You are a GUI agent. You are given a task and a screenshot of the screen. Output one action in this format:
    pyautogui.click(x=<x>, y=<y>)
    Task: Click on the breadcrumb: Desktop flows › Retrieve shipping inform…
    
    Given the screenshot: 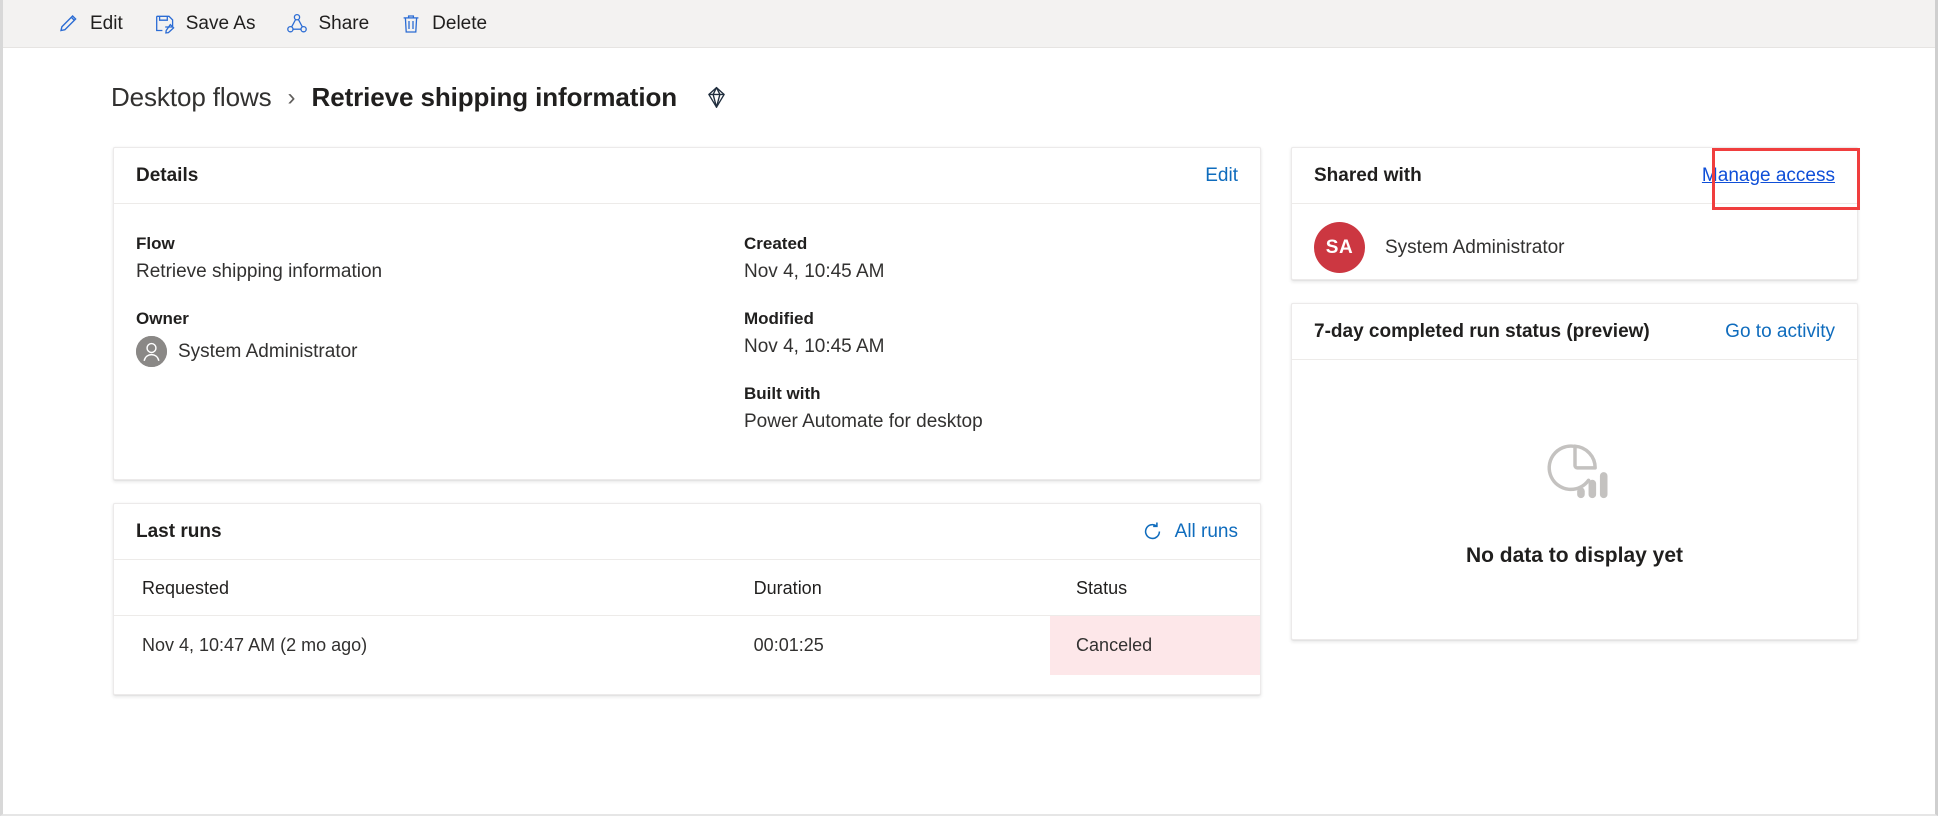 What is the action you would take?
    pyautogui.click(x=420, y=97)
    